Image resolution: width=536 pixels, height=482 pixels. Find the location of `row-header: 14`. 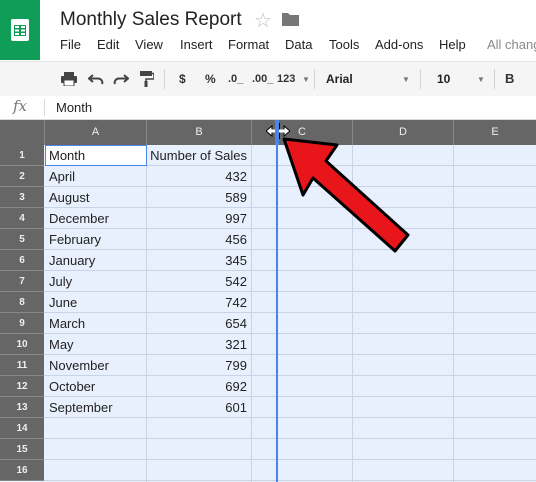

row-header: 14 is located at coordinates (22, 428).